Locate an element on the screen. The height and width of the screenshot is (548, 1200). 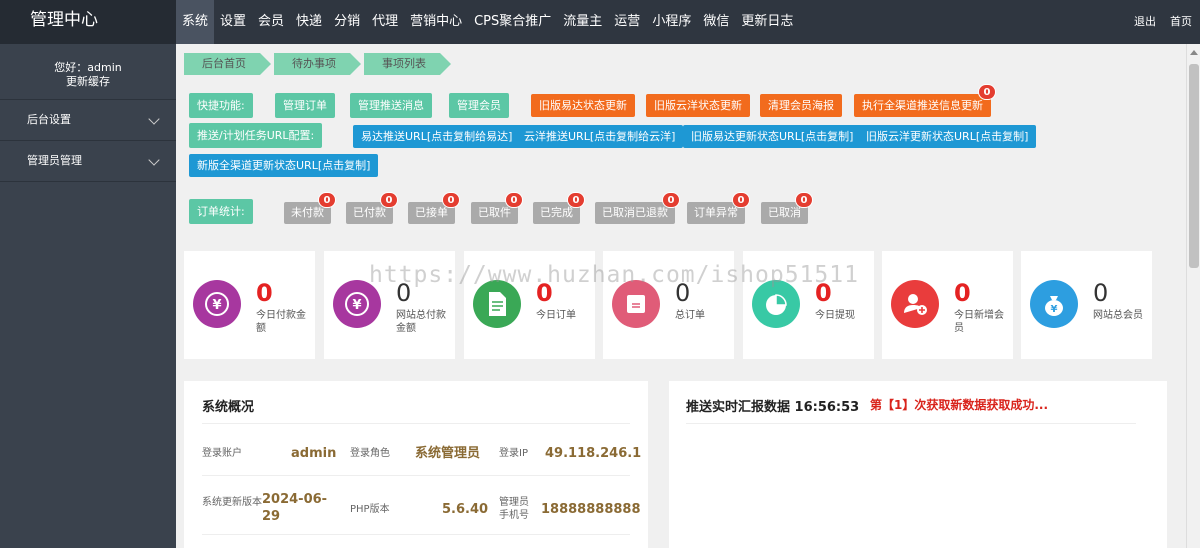
yida-push-url-button: 易达推送URL[点击复制给易达] is located at coordinates (437, 136).